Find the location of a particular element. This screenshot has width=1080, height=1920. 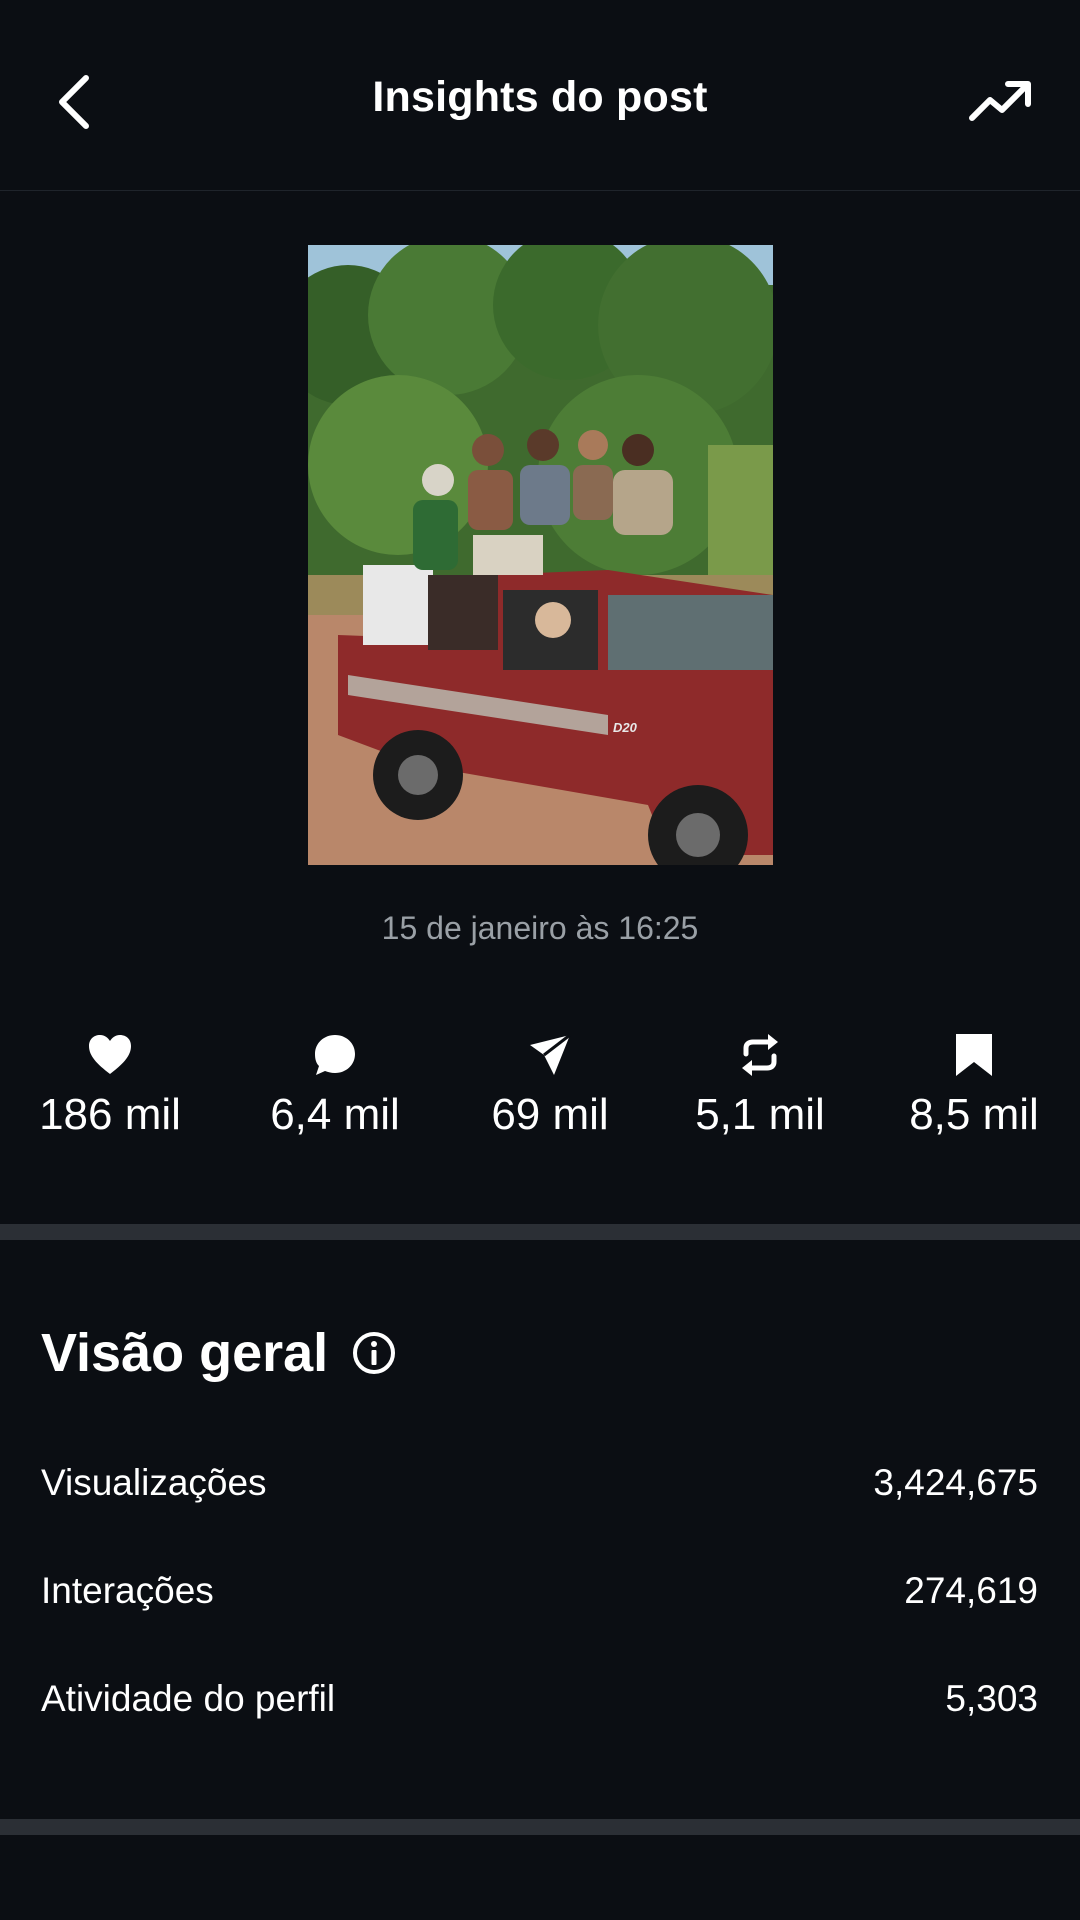

metric-row-views: Visualizações 3,424,675 is located at coordinates (539, 1483).